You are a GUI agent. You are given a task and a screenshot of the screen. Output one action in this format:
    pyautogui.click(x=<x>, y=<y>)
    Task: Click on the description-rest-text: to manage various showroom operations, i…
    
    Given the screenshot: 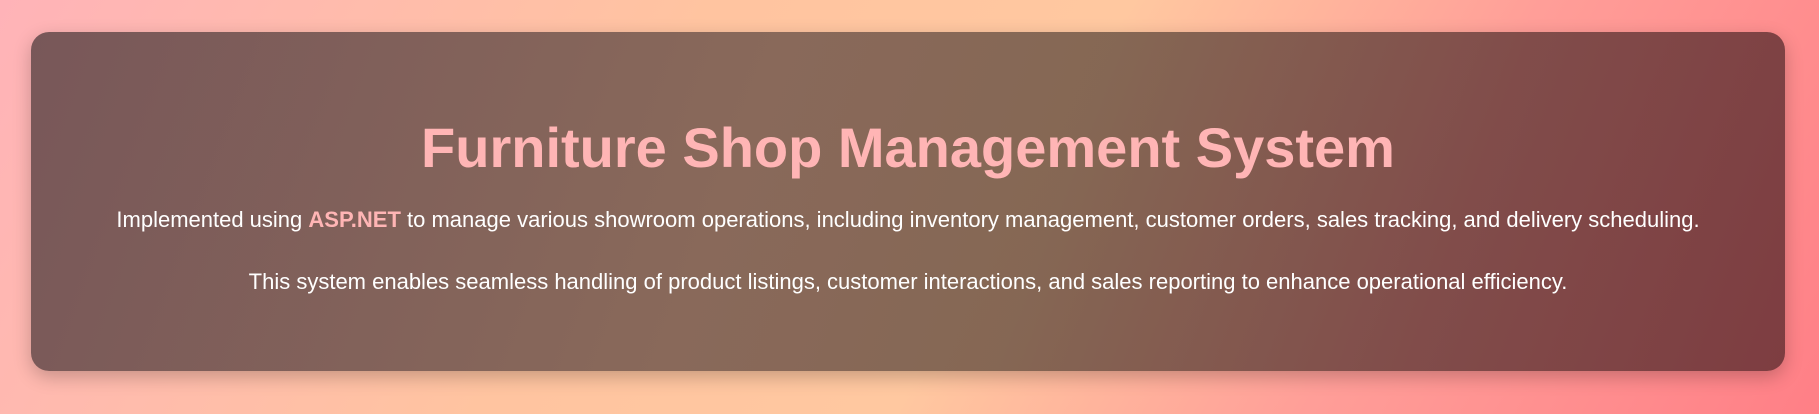 What is the action you would take?
    pyautogui.click(x=1050, y=219)
    